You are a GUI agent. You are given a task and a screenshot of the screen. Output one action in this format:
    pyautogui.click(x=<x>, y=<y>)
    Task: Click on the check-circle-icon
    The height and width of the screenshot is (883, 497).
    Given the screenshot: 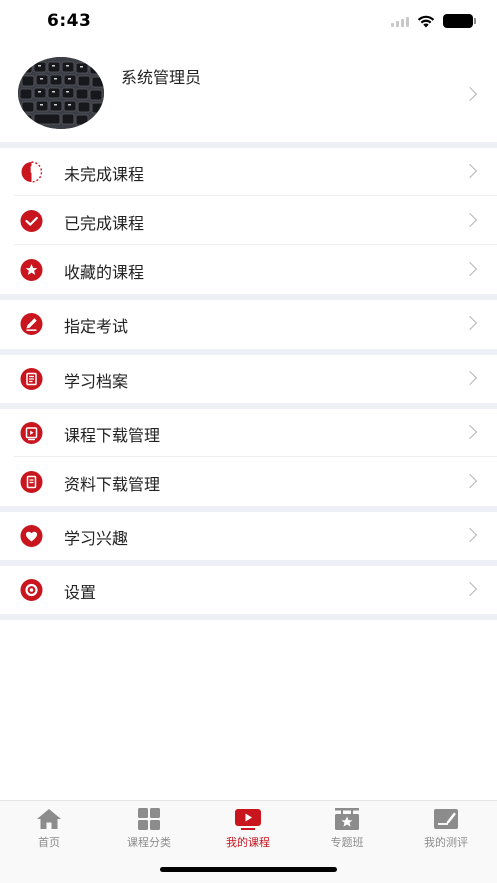 What is the action you would take?
    pyautogui.click(x=31, y=221)
    